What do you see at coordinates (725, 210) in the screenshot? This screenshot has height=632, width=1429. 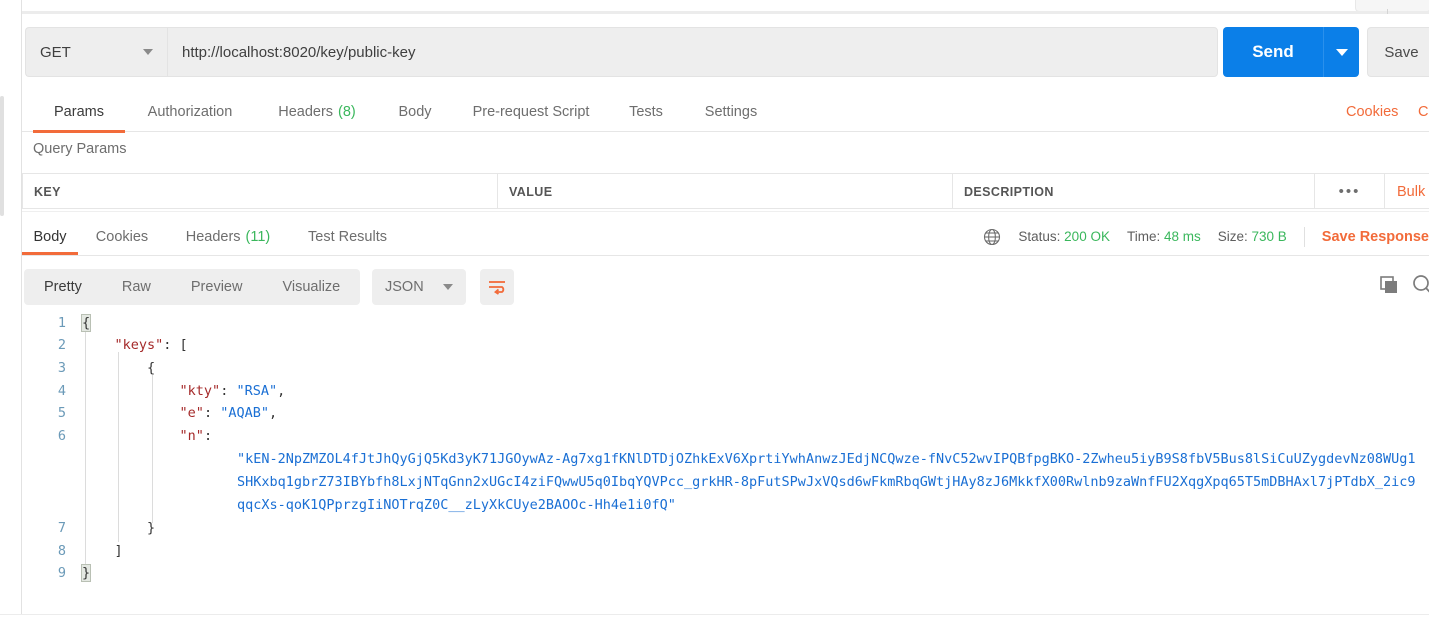 I see `query-params-empty-row` at bounding box center [725, 210].